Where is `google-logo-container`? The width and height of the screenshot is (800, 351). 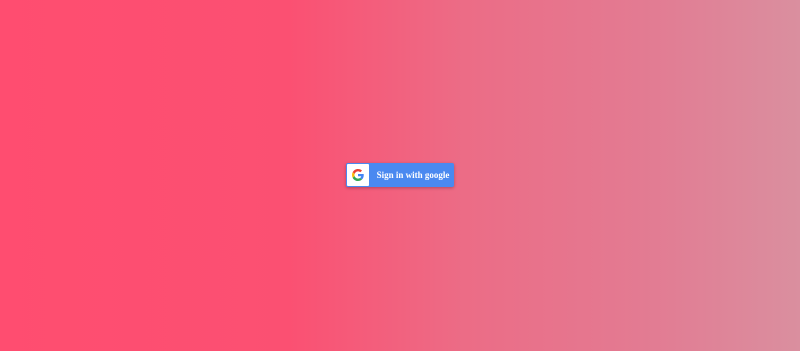
google-logo-container is located at coordinates (358, 175).